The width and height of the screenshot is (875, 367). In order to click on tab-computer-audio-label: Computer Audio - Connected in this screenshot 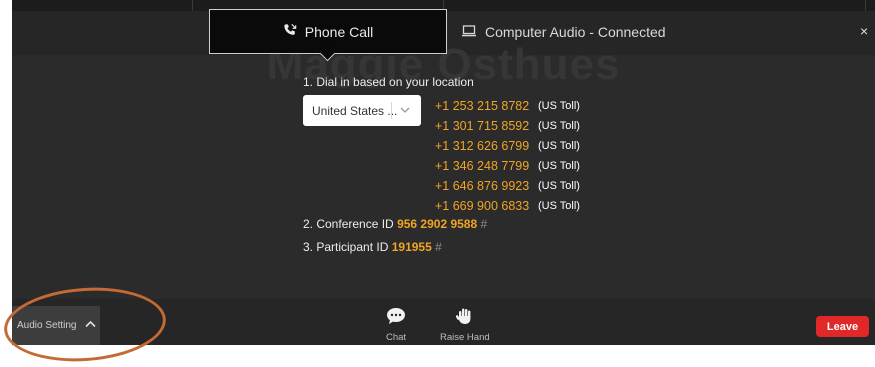, I will do `click(575, 32)`.